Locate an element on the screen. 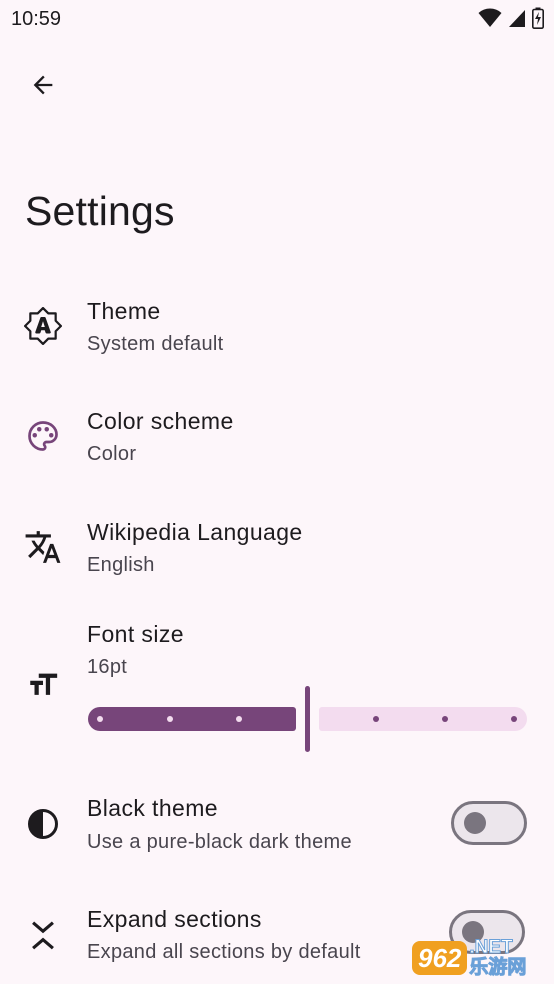  setting-black-theme: Black theme Use a pure-black dark theme is located at coordinates (277, 827).